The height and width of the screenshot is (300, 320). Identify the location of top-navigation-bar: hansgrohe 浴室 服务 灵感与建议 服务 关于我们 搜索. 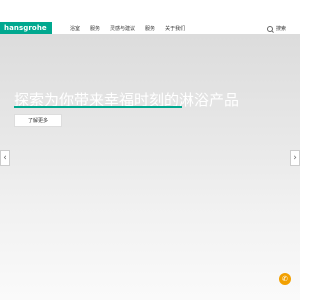
(150, 17).